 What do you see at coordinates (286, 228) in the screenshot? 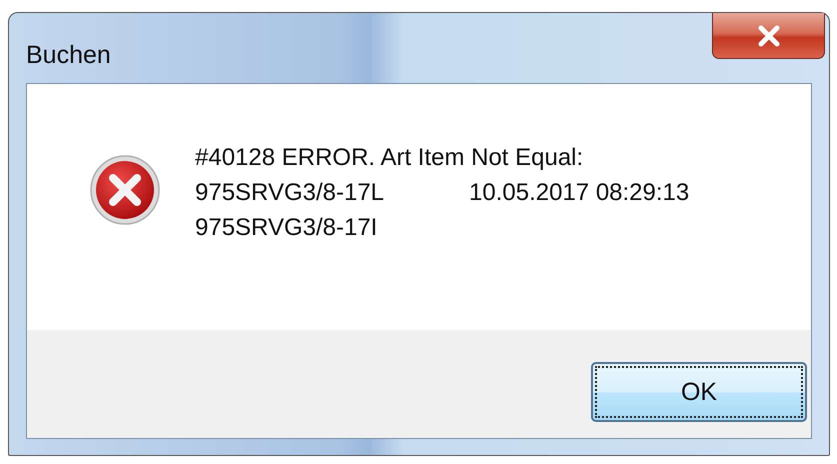
I see `message-text: 975SRVG3/8-17I` at bounding box center [286, 228].